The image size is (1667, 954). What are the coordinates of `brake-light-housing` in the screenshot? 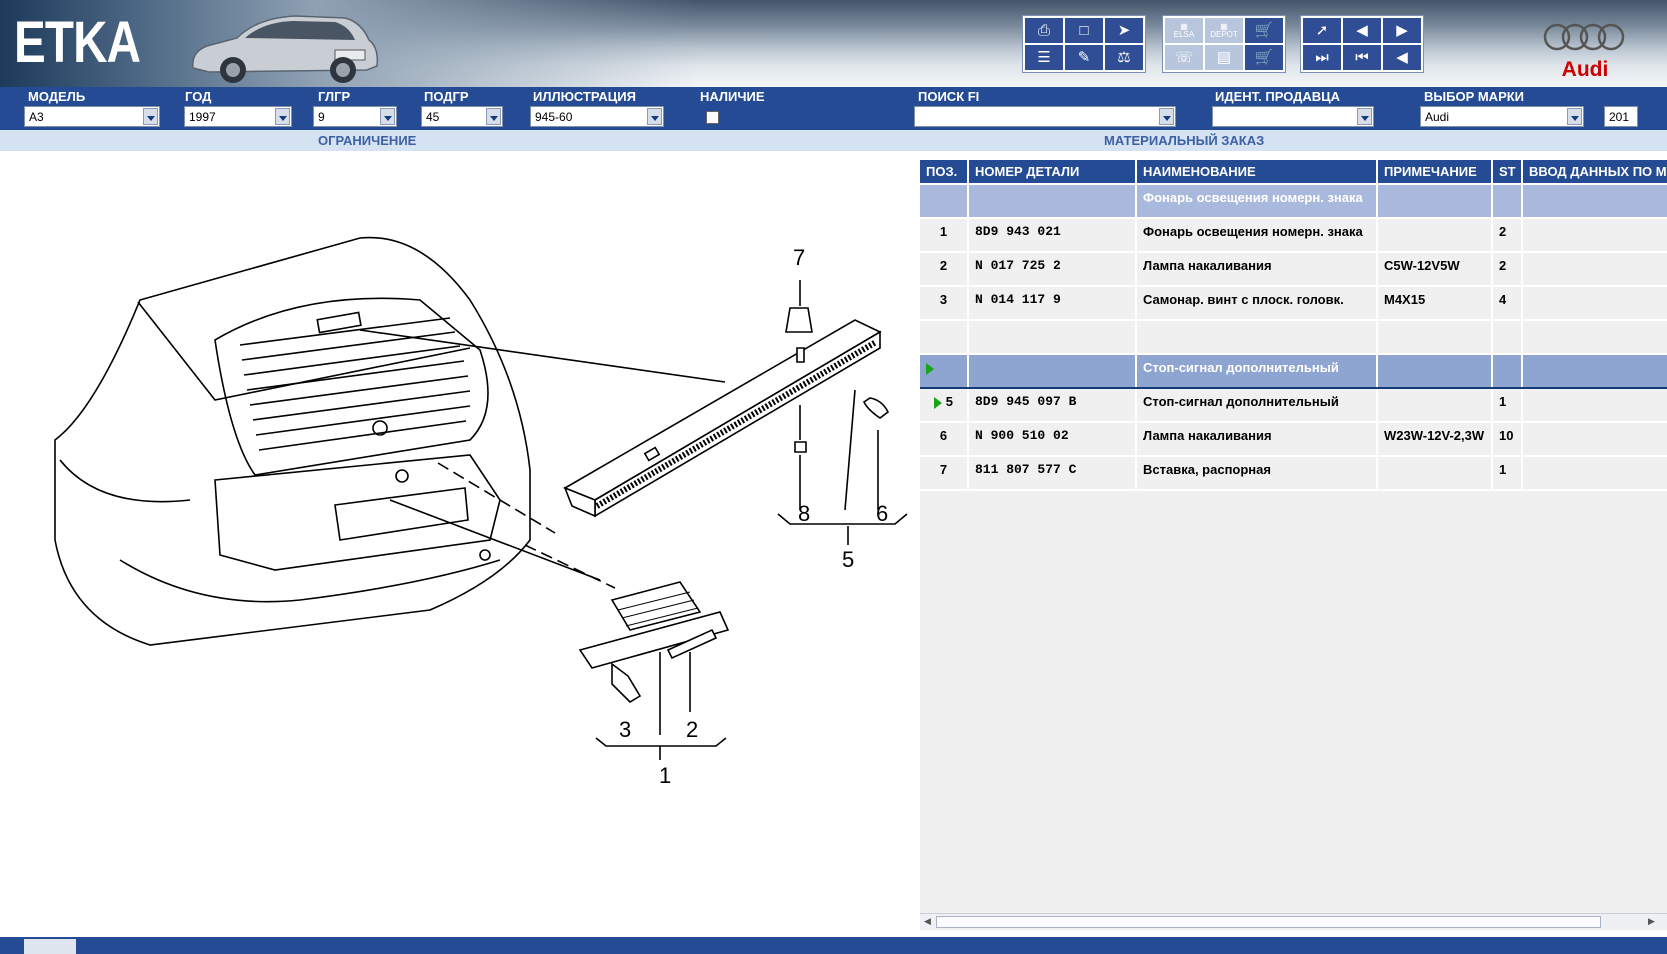 It's located at (722, 410).